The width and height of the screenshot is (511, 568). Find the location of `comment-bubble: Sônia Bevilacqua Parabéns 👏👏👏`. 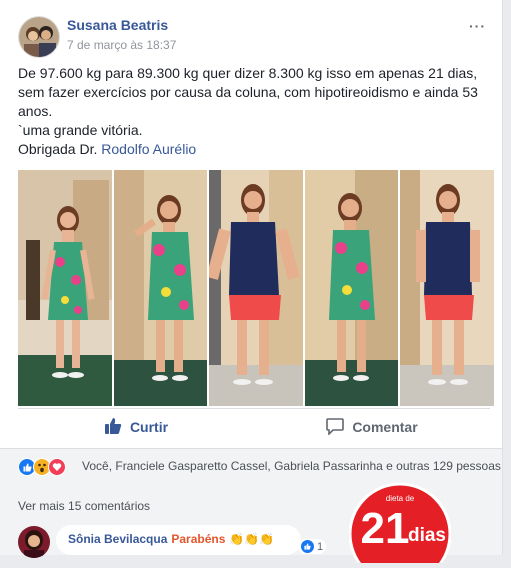

comment-bubble: Sônia Bevilacqua Parabéns 👏👏👏 is located at coordinates (178, 540).